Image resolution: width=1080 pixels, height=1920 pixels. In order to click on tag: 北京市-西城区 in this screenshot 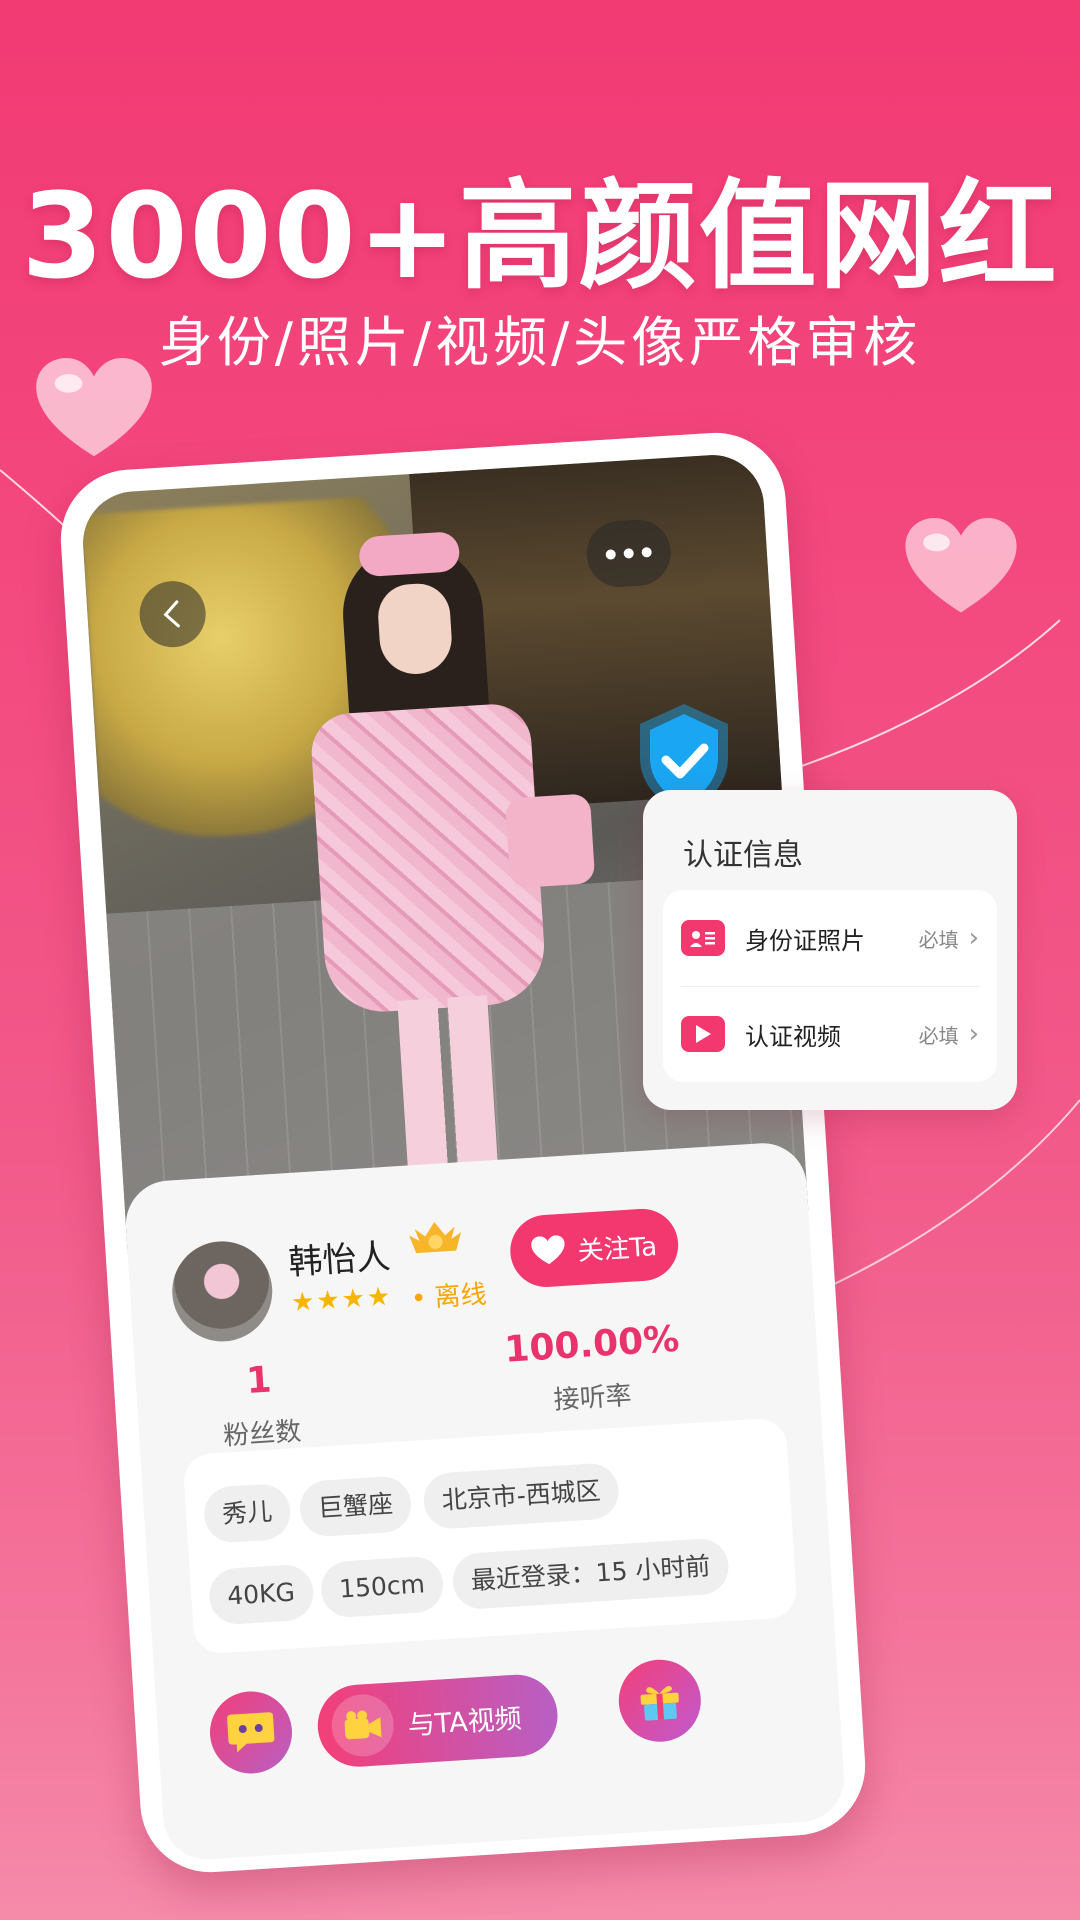, I will do `click(521, 1496)`.